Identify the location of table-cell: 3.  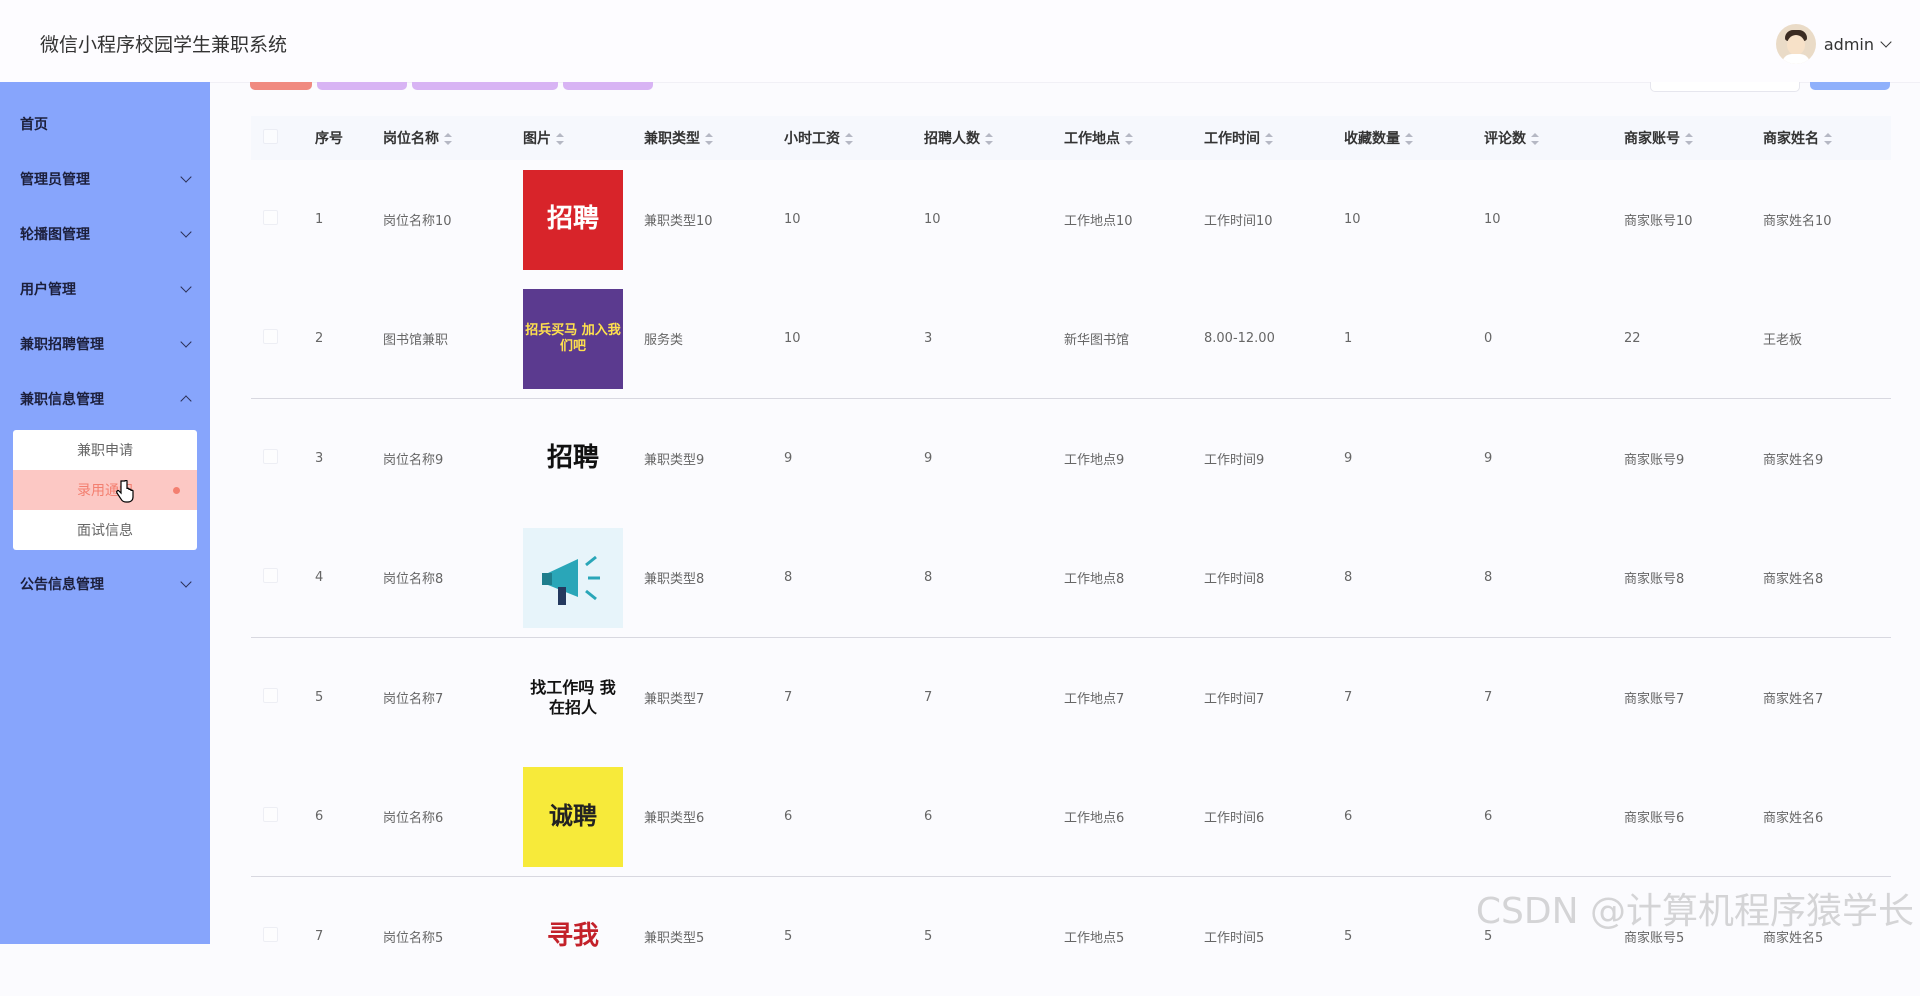
(982, 339).